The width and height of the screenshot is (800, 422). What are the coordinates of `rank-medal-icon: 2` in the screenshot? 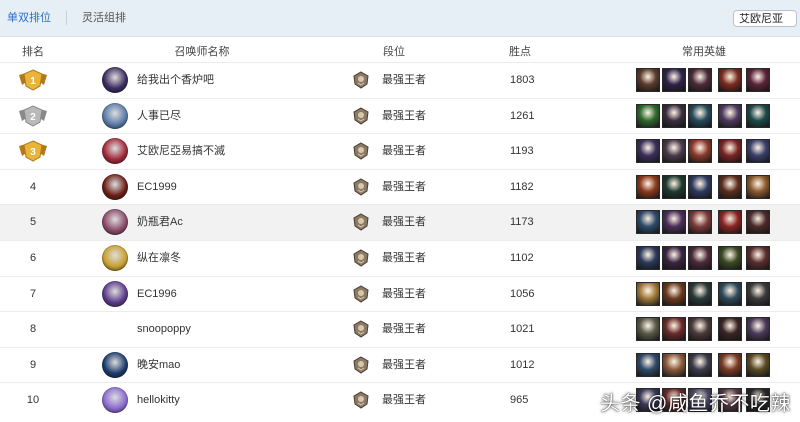 It's located at (33, 116).